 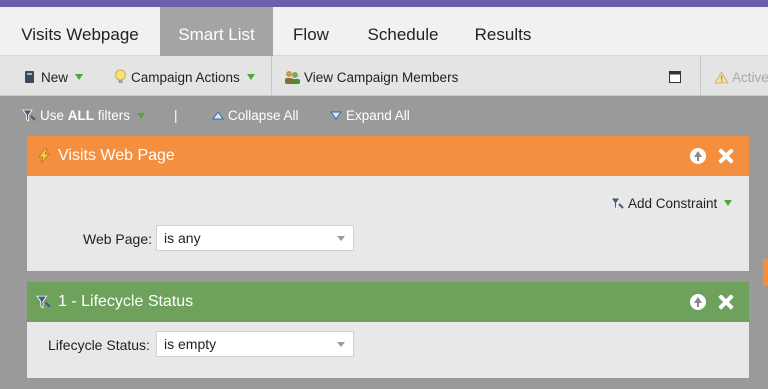 I want to click on campaign-actions-label: Campaign Actions, so click(x=185, y=77).